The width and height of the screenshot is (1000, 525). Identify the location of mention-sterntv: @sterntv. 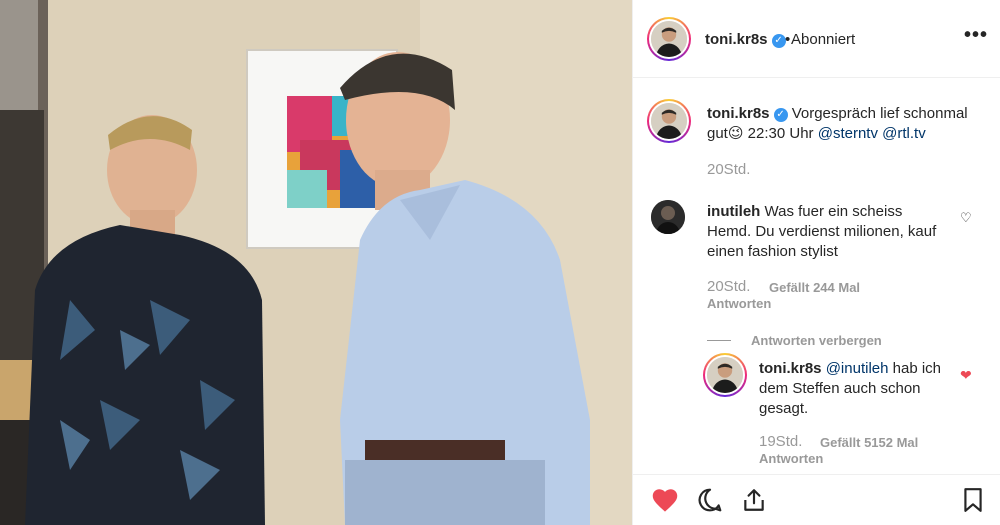
(848, 133).